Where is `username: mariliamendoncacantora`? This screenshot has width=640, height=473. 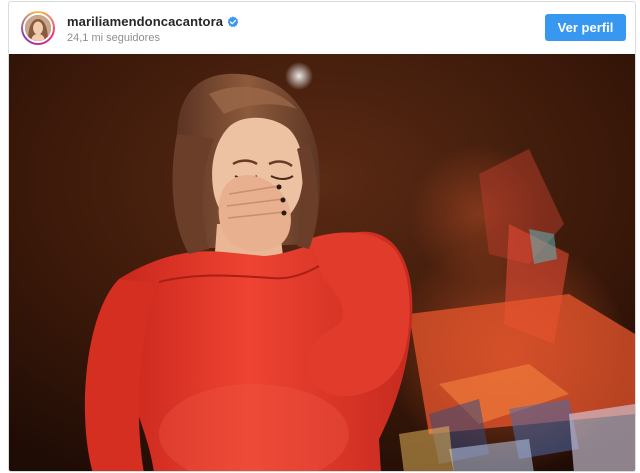
username: mariliamendoncacantora is located at coordinates (145, 21).